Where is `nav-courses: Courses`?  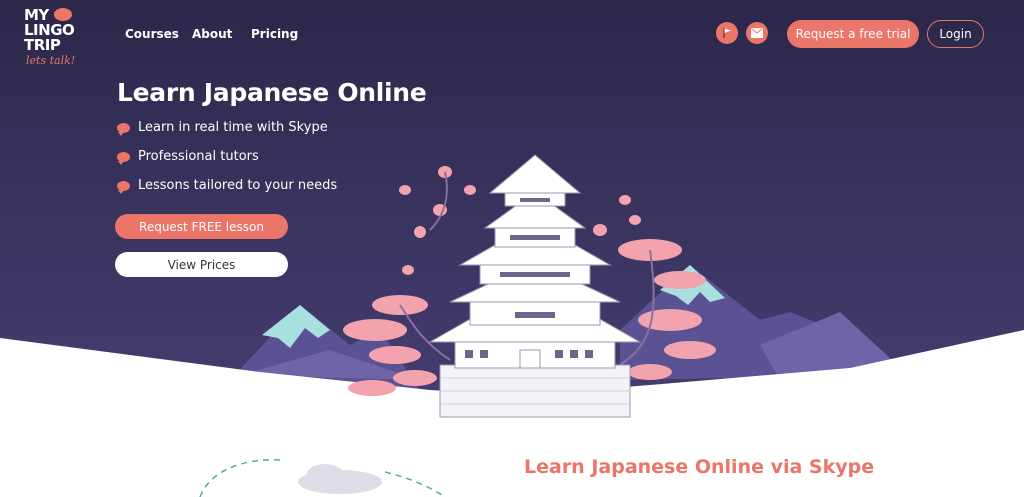
nav-courses: Courses is located at coordinates (152, 34).